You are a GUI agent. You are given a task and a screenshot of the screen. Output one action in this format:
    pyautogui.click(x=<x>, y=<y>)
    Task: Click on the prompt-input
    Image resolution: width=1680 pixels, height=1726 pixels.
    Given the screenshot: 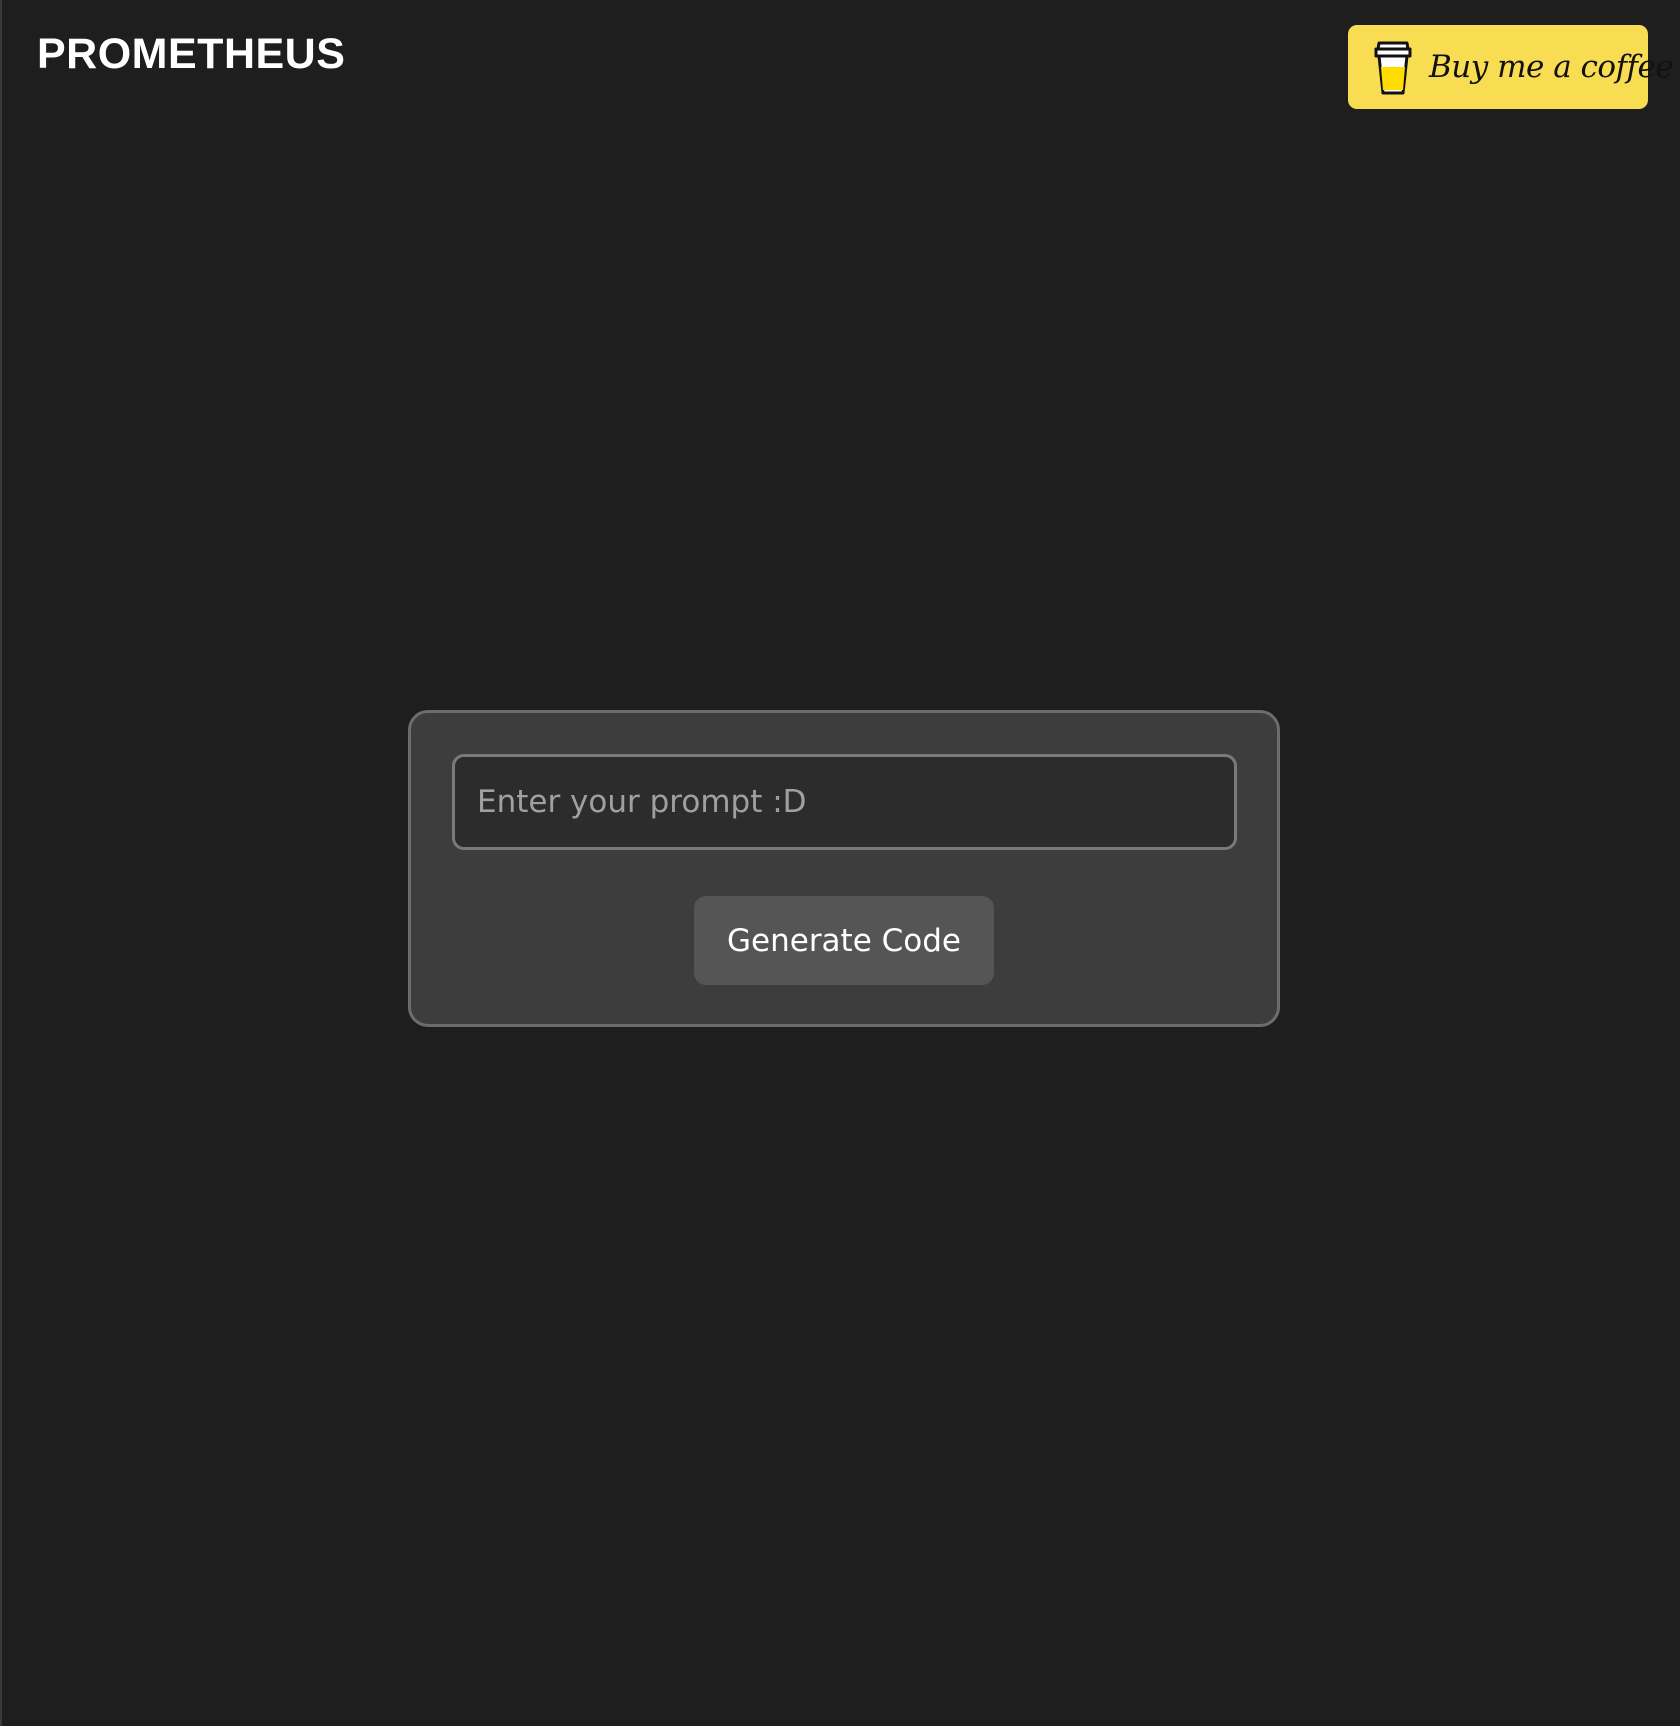 What is the action you would take?
    pyautogui.click(x=844, y=802)
    